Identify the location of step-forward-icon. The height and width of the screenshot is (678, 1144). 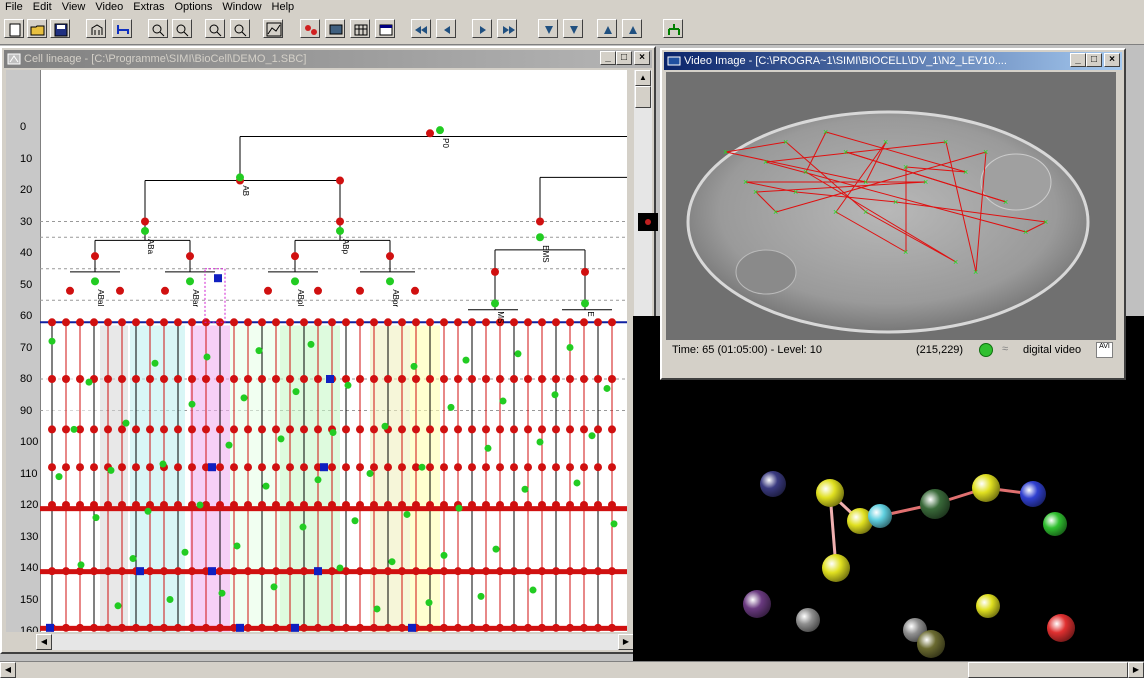
(507, 28).